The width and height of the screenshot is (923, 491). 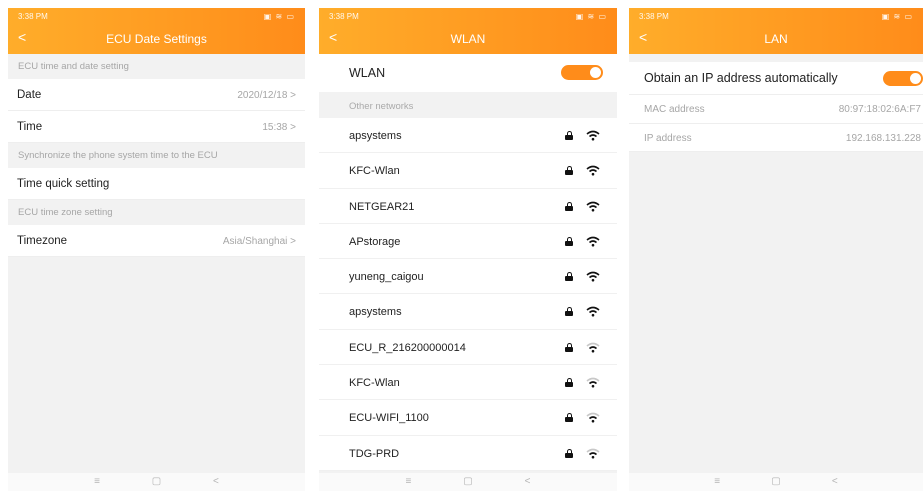 I want to click on mac-address-row: MAC address 80:97:18:02:6A:F7, so click(x=776, y=108).